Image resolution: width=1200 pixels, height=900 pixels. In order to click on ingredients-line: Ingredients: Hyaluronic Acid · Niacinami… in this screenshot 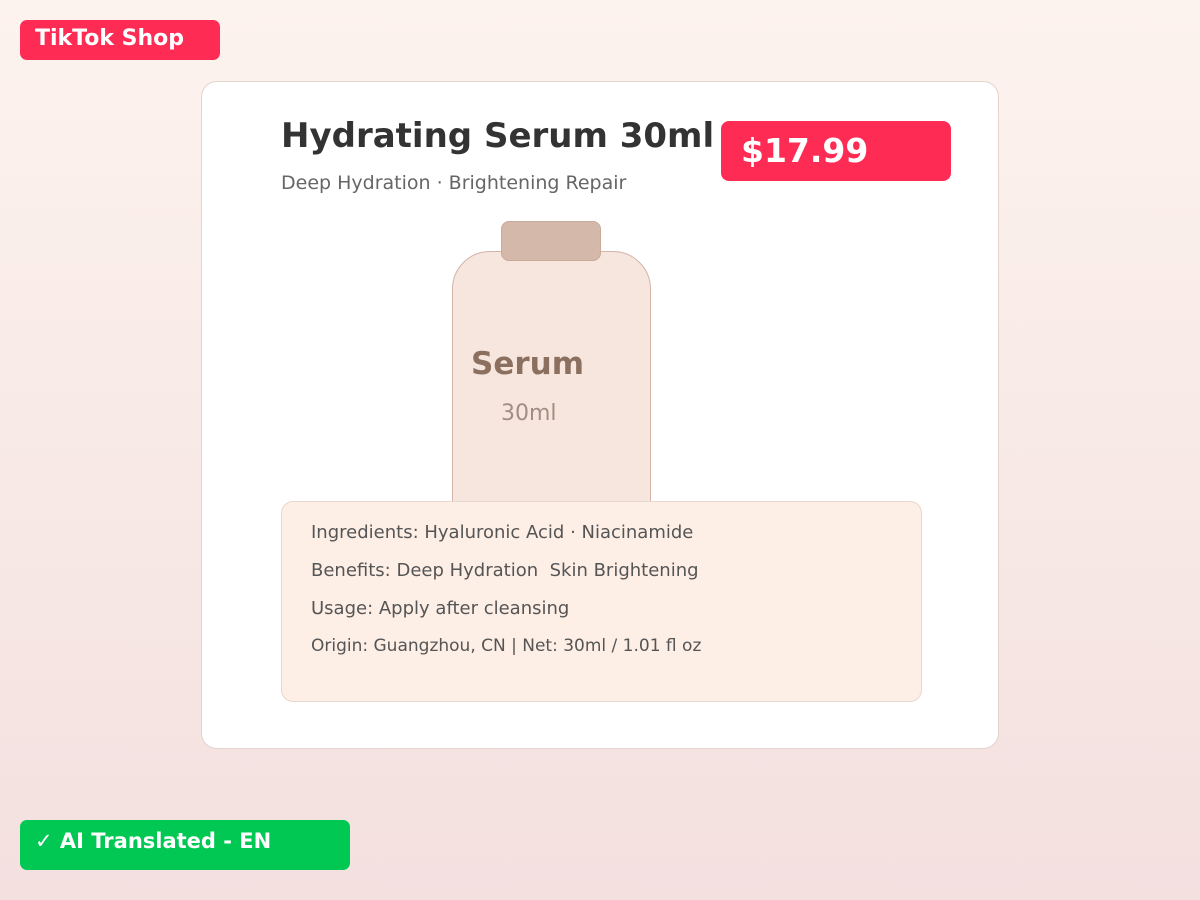, I will do `click(502, 532)`.